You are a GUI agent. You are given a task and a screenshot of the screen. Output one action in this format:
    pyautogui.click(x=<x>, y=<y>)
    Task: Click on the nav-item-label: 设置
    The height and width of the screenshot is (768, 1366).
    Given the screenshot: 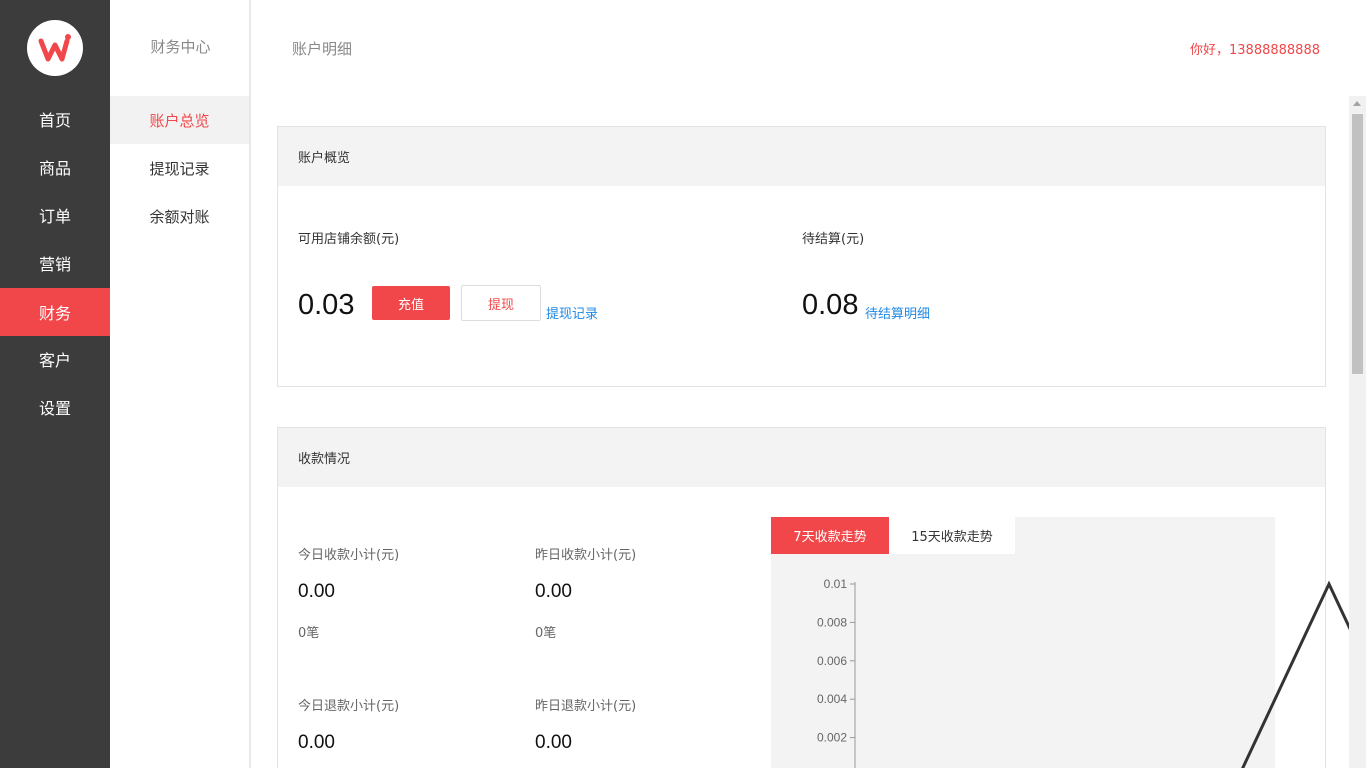 What is the action you would take?
    pyautogui.click(x=54, y=408)
    